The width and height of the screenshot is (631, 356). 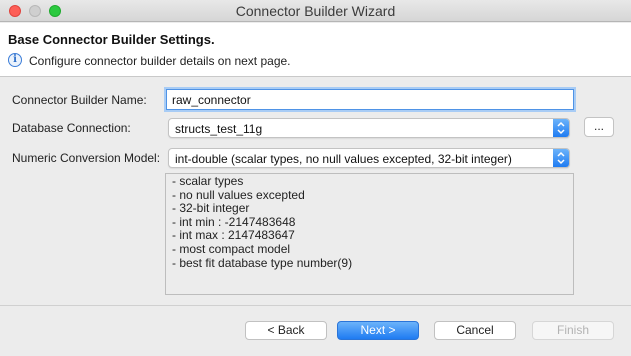 I want to click on details-line: - best fit database type number(9), so click(x=262, y=262).